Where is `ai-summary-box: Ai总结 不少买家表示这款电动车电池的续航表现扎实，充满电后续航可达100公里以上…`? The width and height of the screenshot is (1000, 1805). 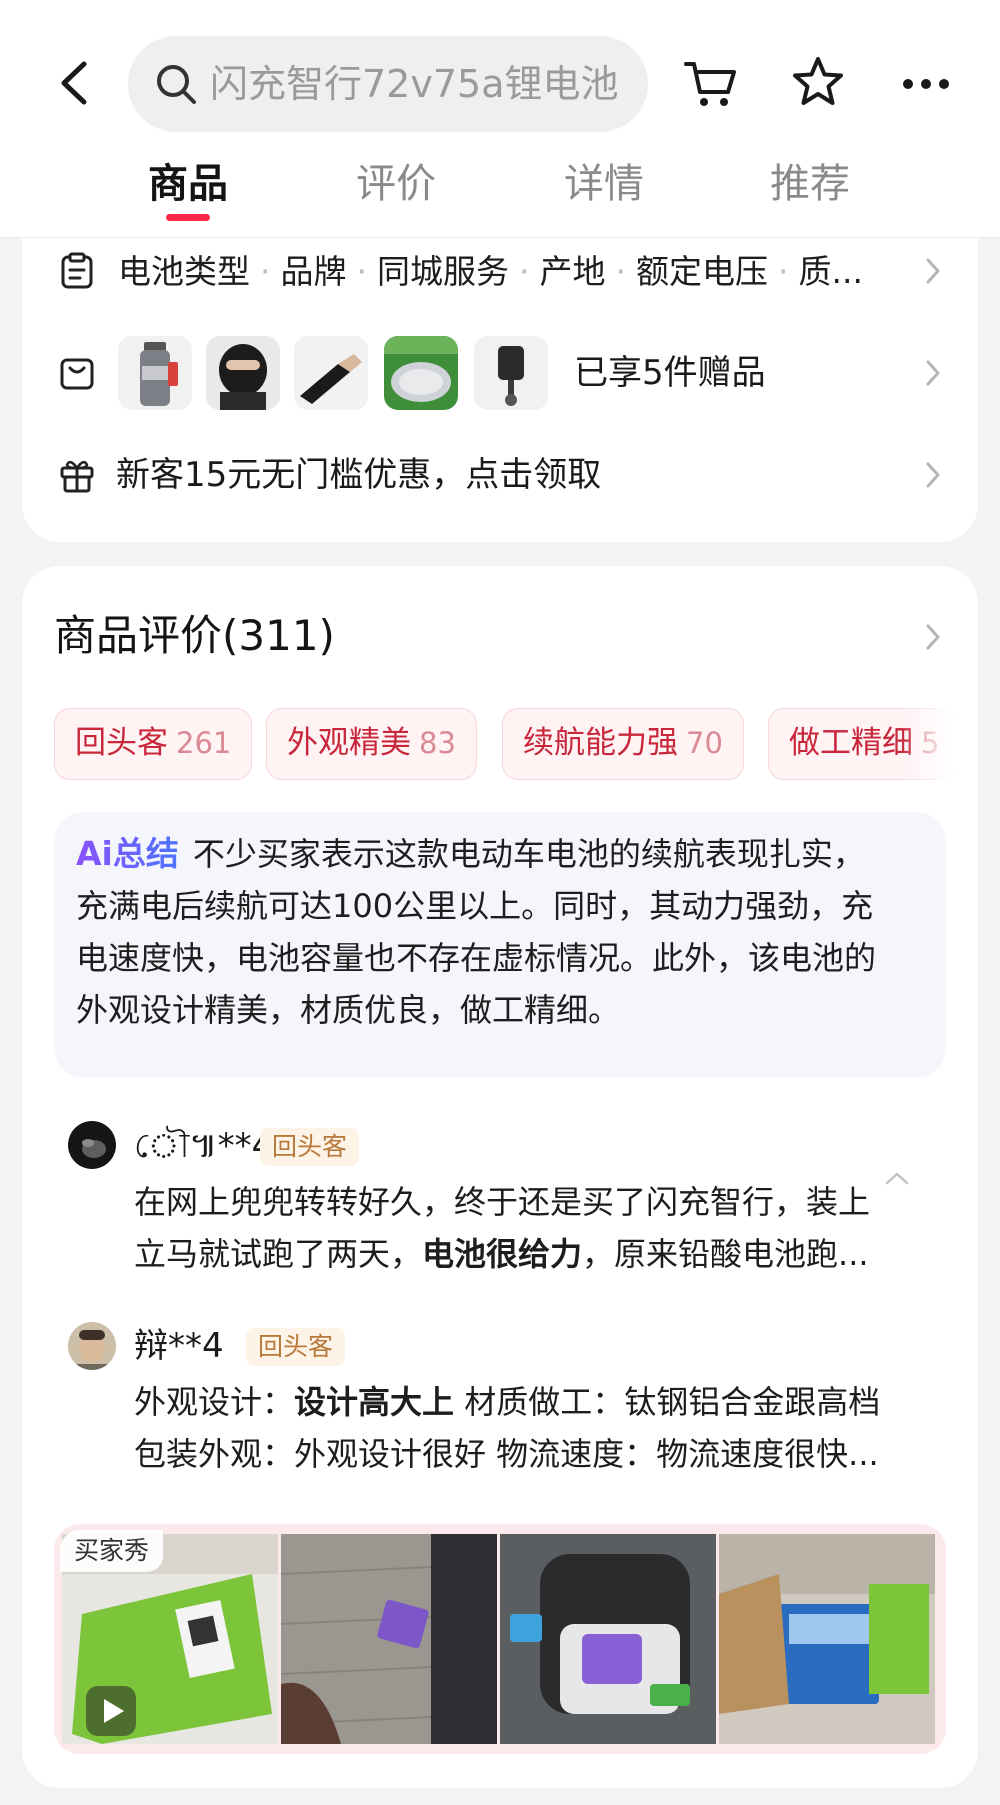
ai-summary-box: Ai总结 不少买家表示这款电动车电池的续航表现扎实，充满电后续航可达100公里以上… is located at coordinates (500, 945).